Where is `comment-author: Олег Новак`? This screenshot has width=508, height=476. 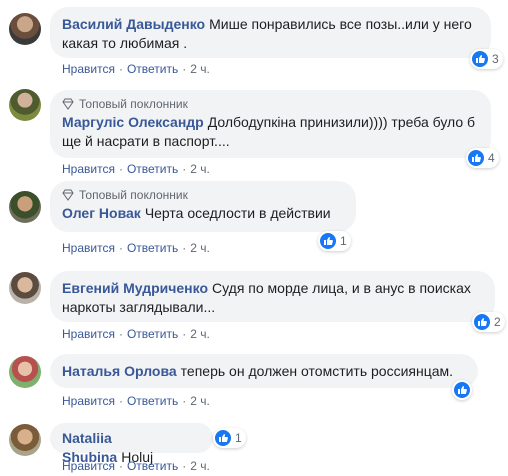
comment-author: Олег Новак is located at coordinates (101, 213).